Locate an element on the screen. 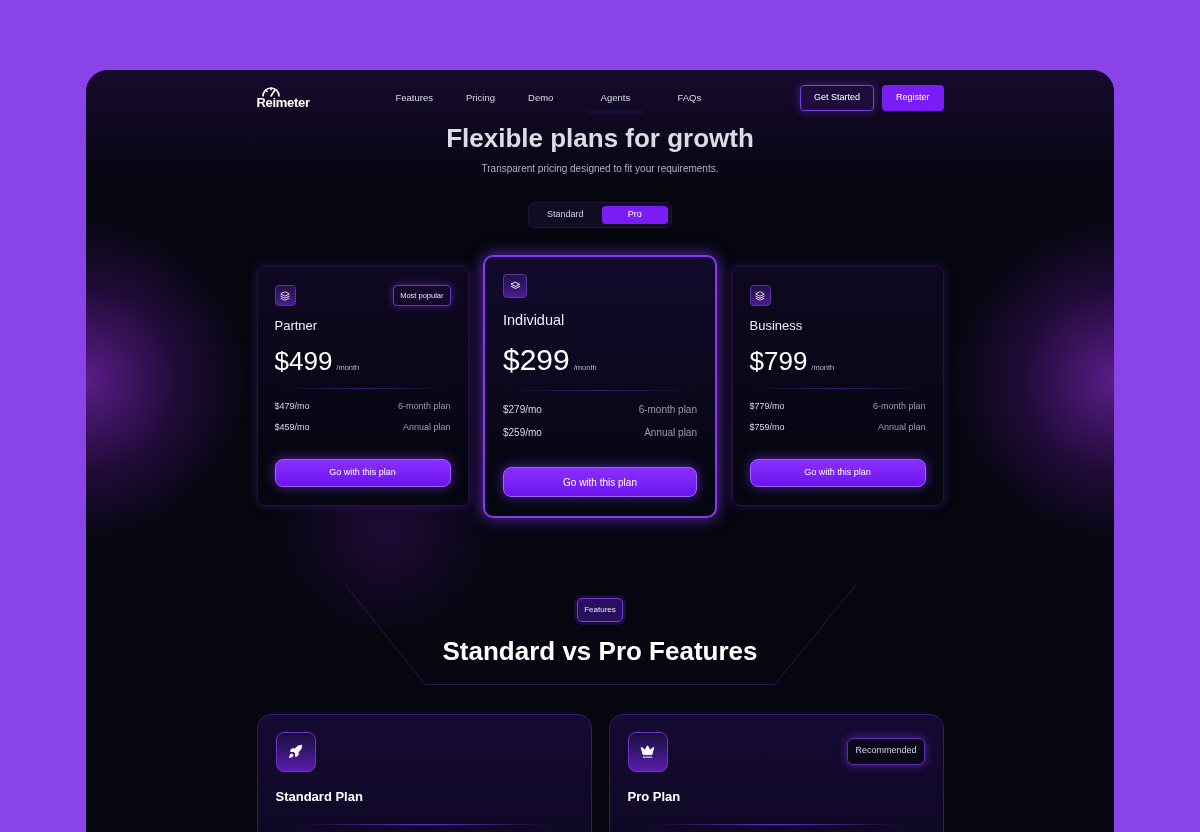 The width and height of the screenshot is (1200, 832). gauge-icon is located at coordinates (270, 92).